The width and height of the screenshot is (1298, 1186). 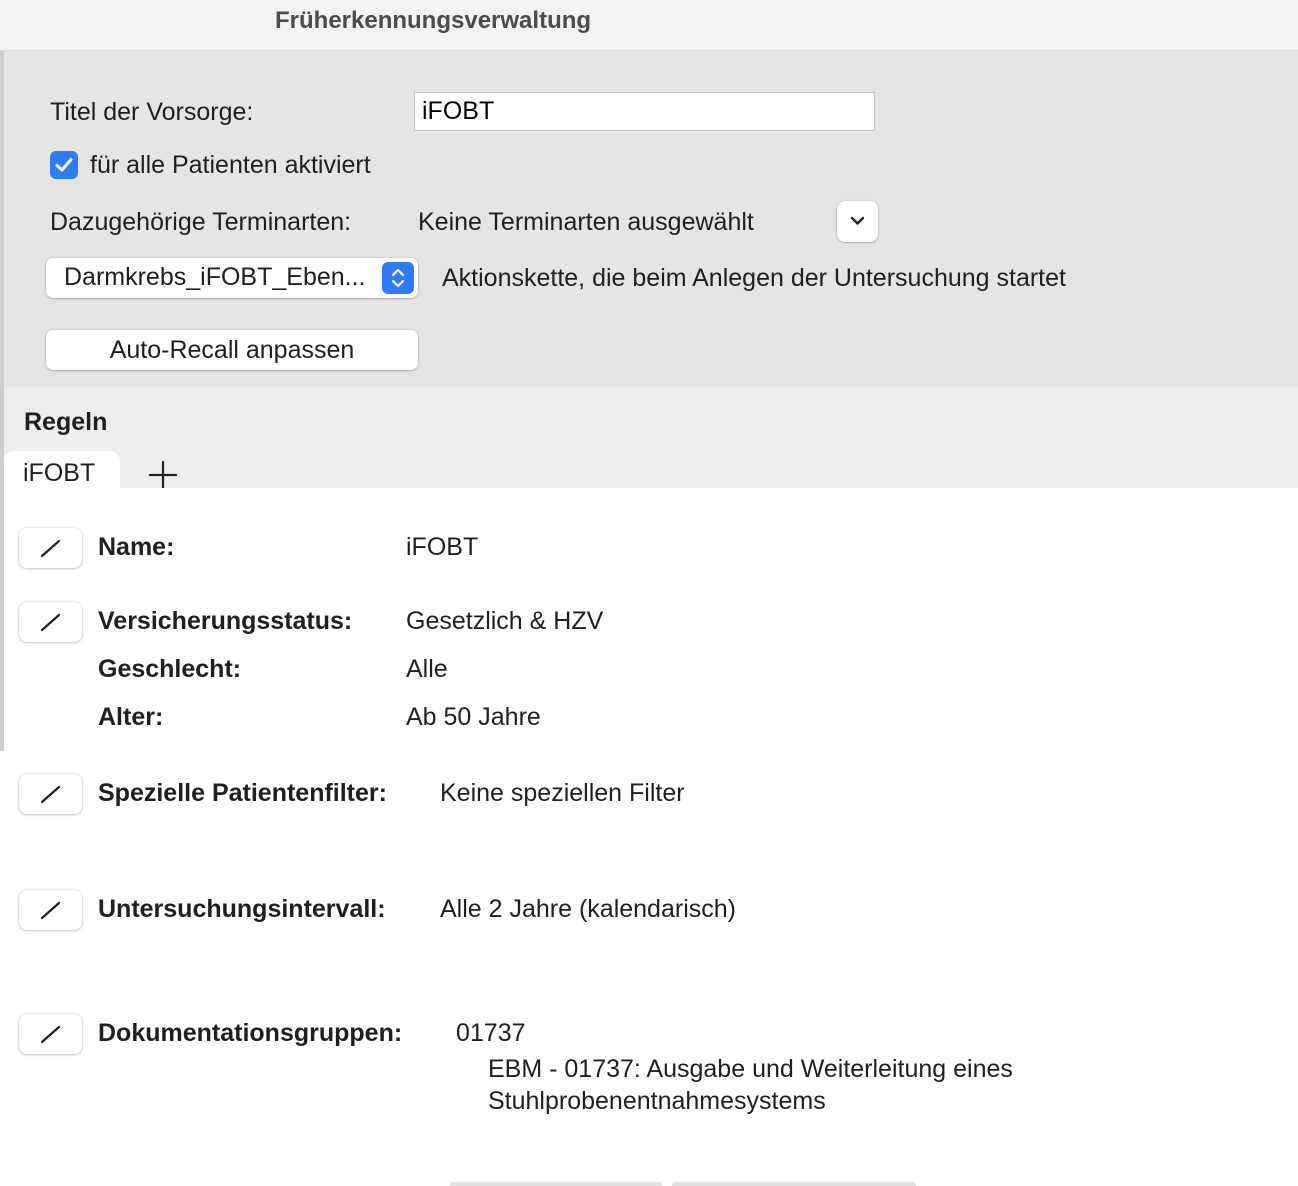 What do you see at coordinates (232, 350) in the screenshot?
I see `auto-recall-button: Auto-Recall anpassen` at bounding box center [232, 350].